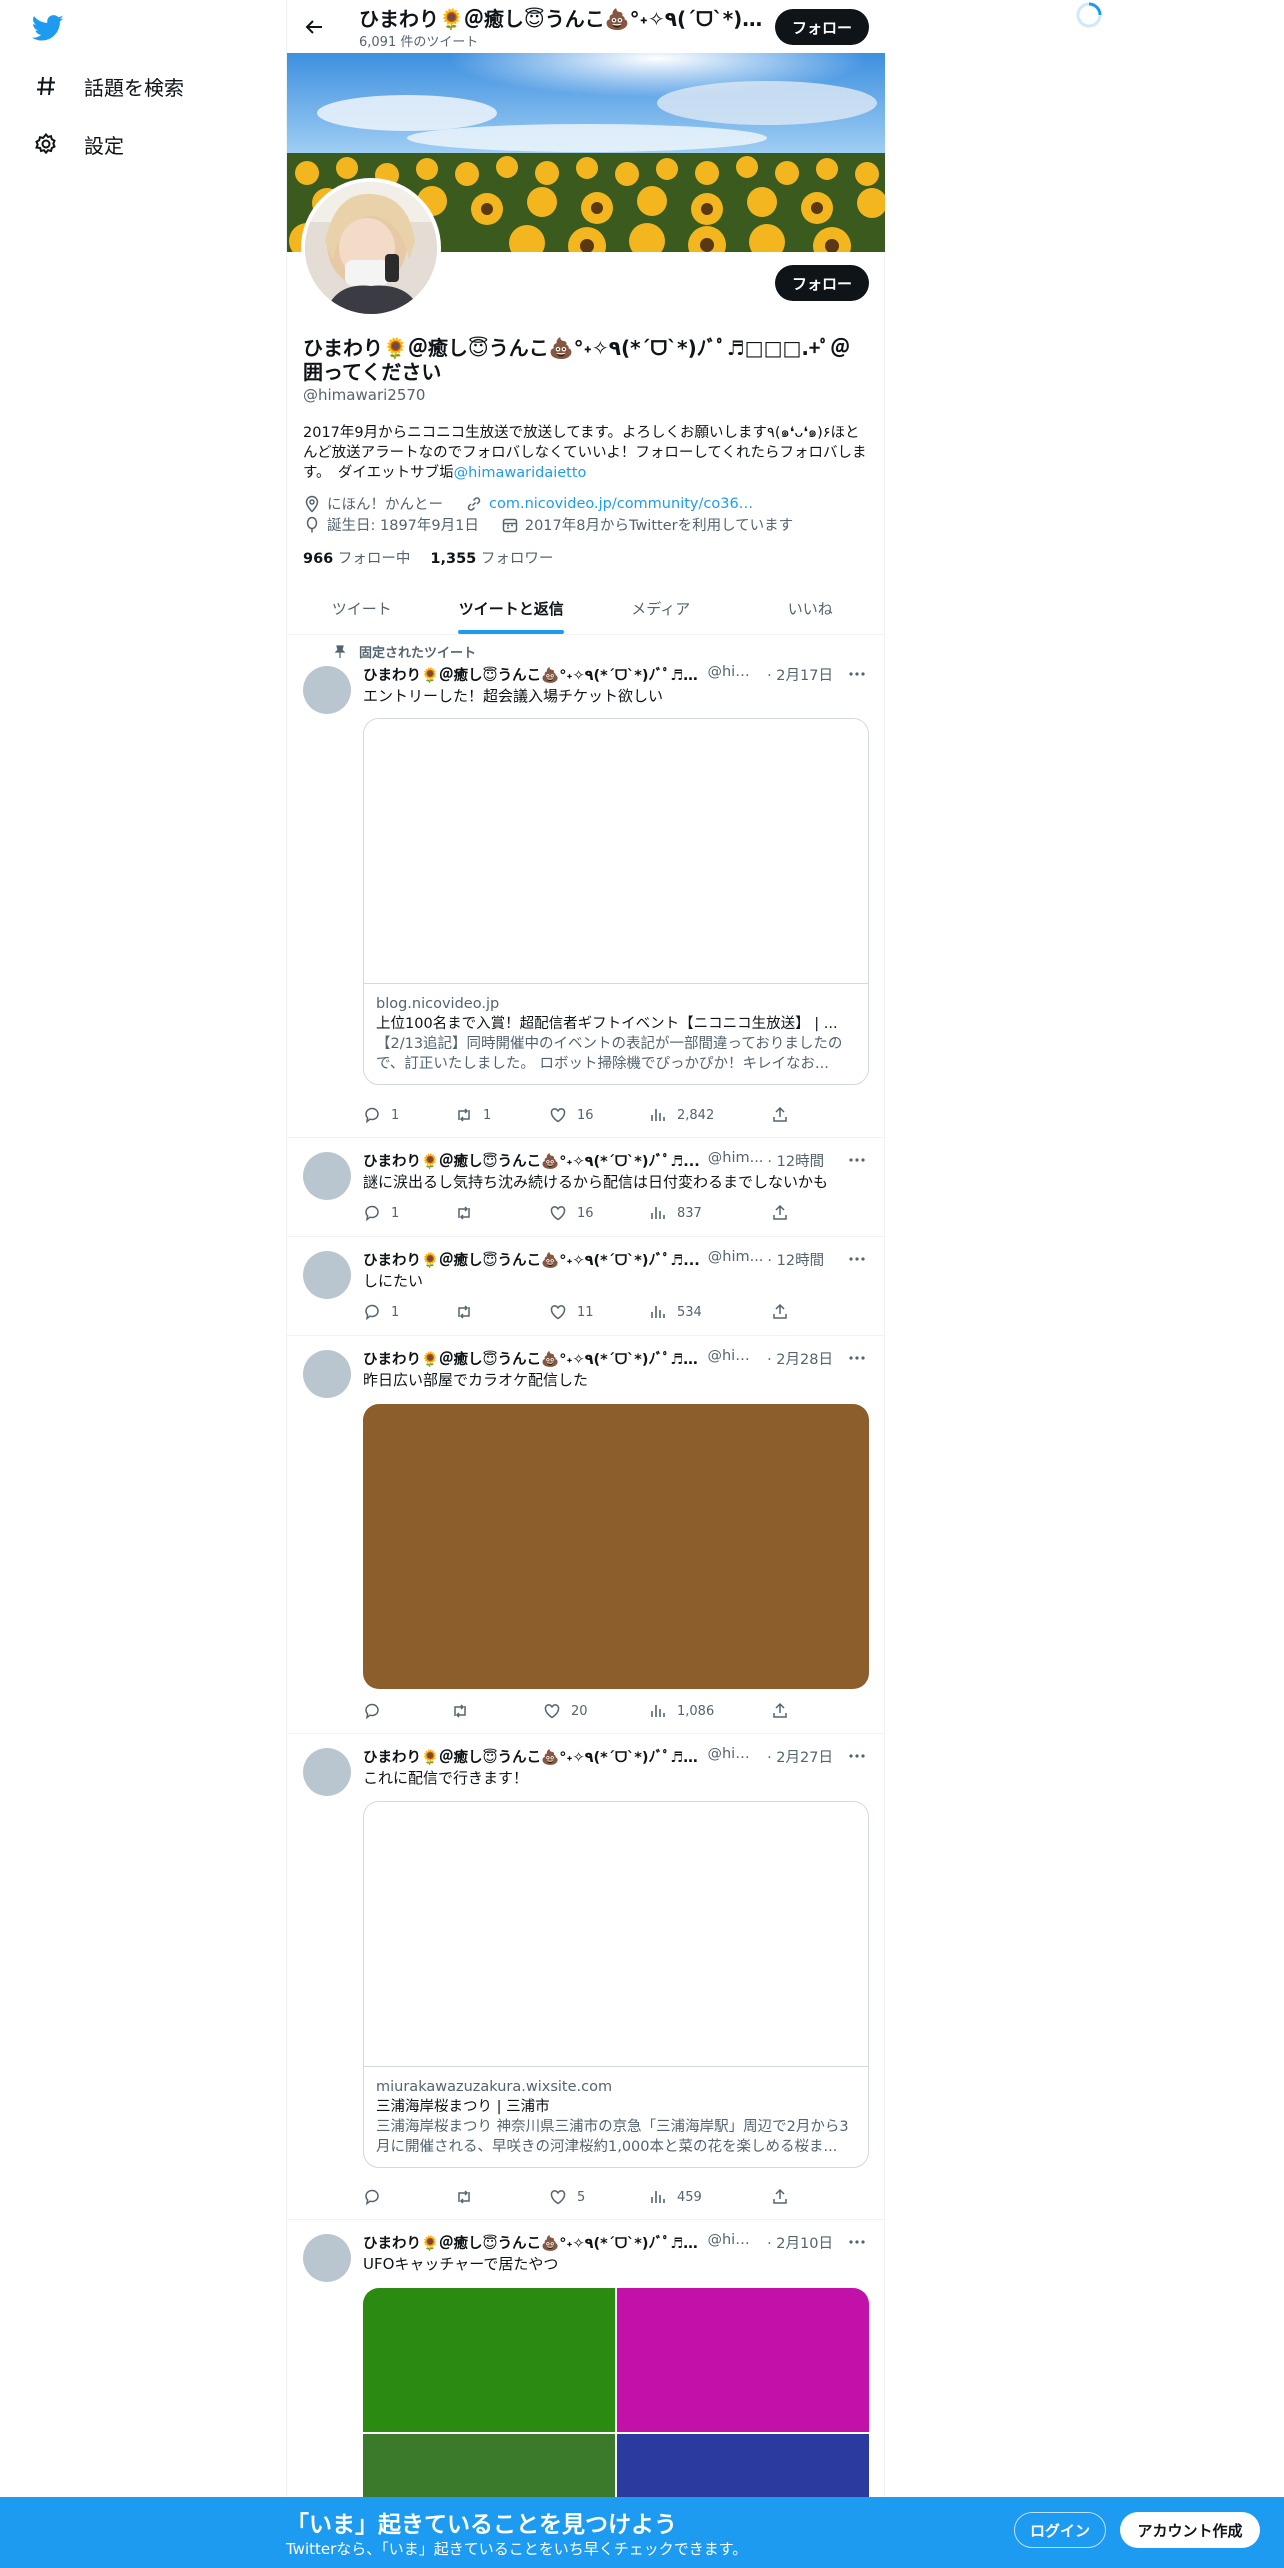  Describe the element at coordinates (79, 144) in the screenshot. I see `nav-settings: 設定` at that location.